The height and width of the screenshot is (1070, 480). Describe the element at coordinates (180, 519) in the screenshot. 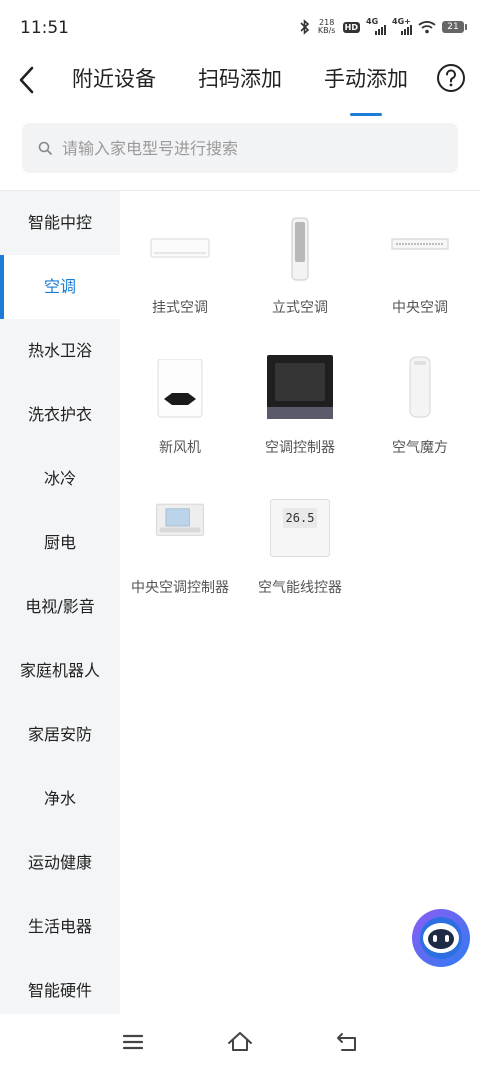

I see `central-ac-controller-icon` at that location.